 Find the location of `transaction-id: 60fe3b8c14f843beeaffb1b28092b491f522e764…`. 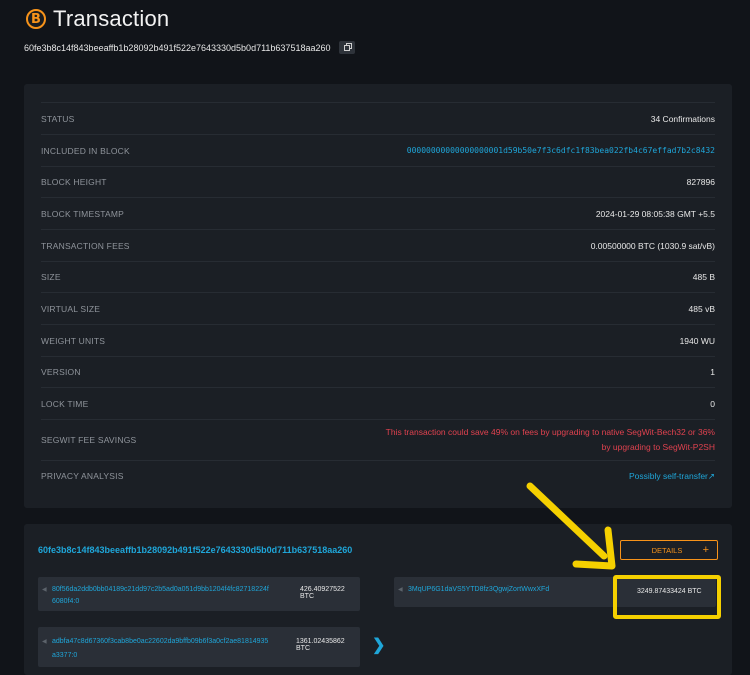

transaction-id: 60fe3b8c14f843beeaffb1b28092b491f522e764… is located at coordinates (177, 47).